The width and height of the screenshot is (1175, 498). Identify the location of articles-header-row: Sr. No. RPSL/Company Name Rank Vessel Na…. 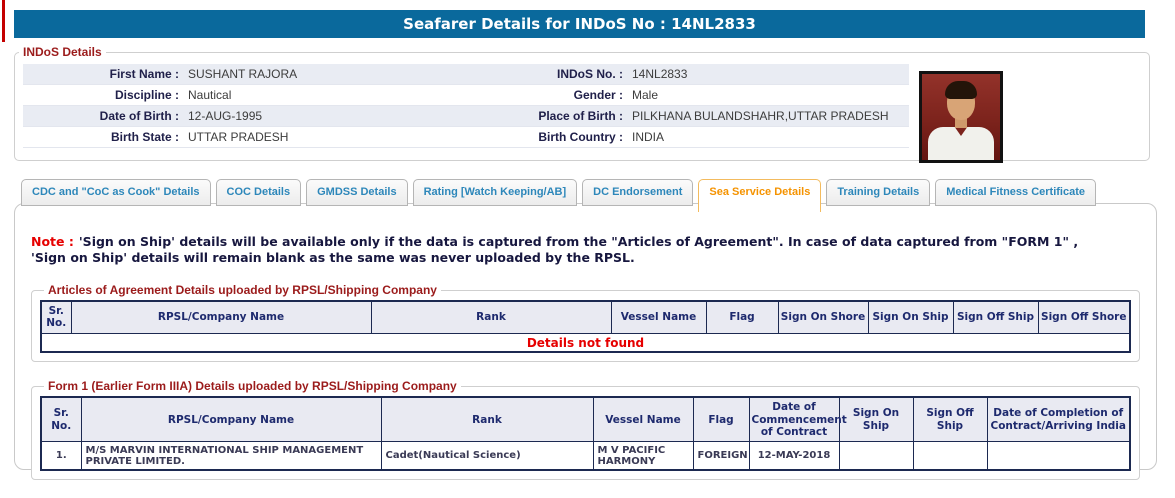
(585, 317).